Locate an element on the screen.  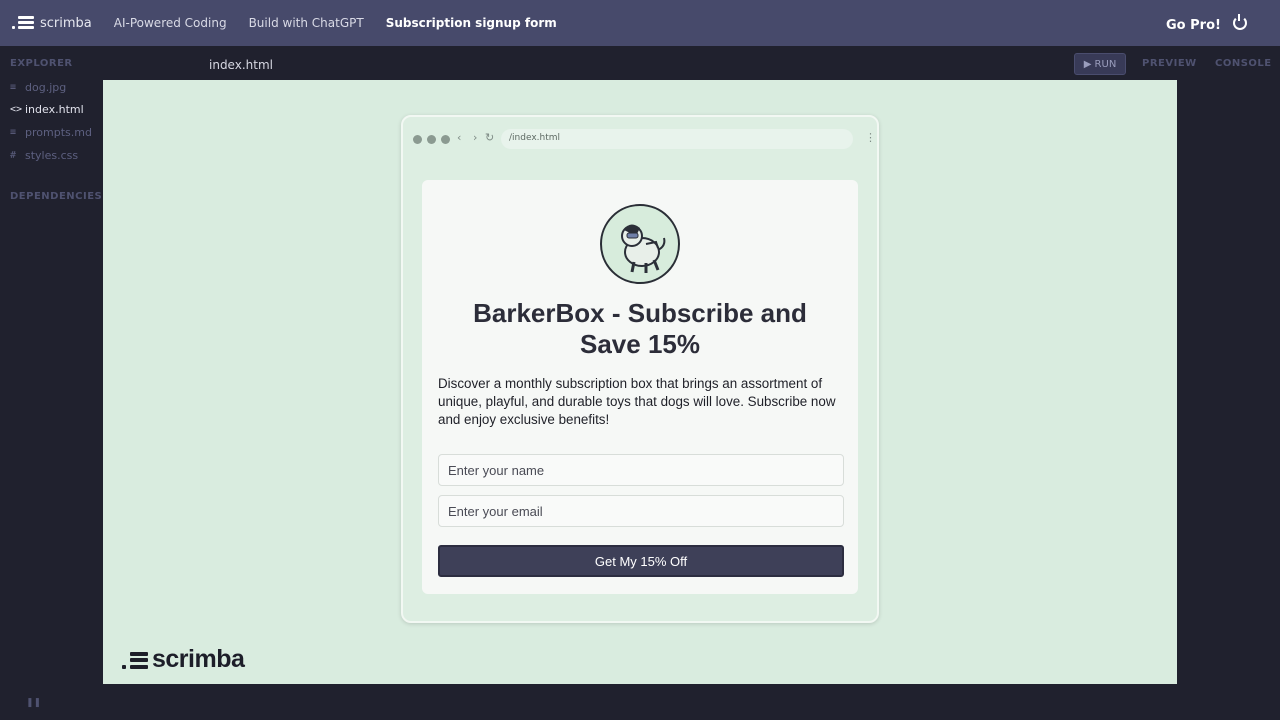
back-arrow-icon: ‹ is located at coordinates (459, 137).